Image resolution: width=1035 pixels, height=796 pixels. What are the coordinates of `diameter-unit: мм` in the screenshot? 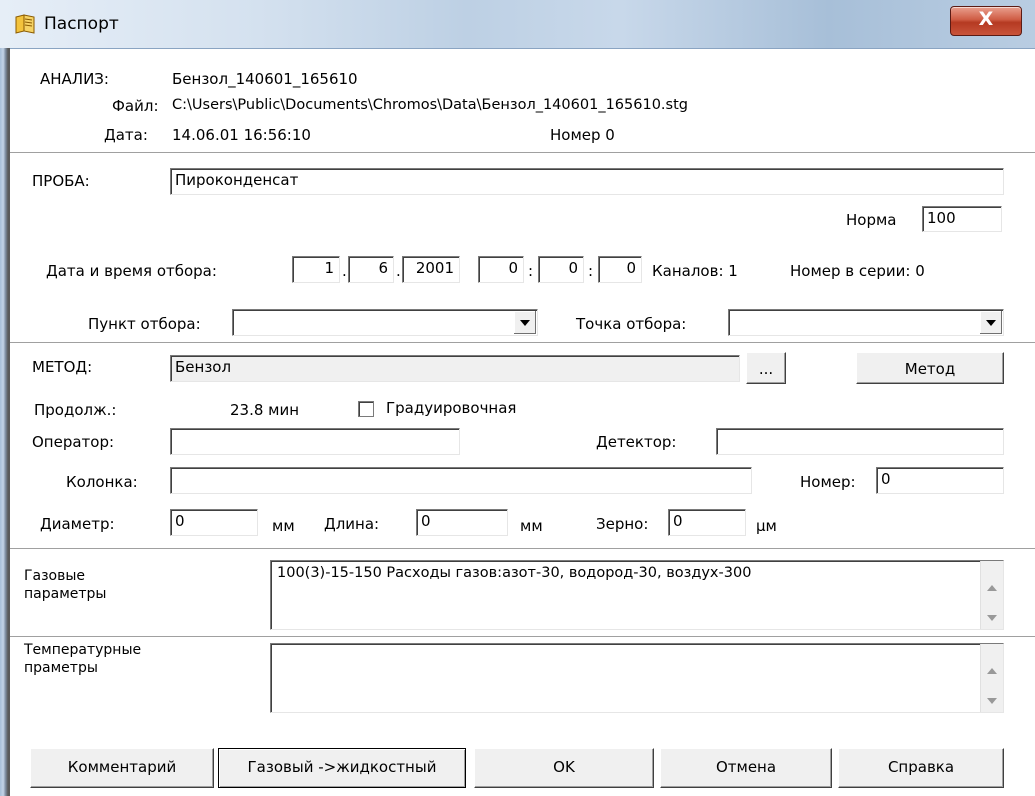 It's located at (283, 526).